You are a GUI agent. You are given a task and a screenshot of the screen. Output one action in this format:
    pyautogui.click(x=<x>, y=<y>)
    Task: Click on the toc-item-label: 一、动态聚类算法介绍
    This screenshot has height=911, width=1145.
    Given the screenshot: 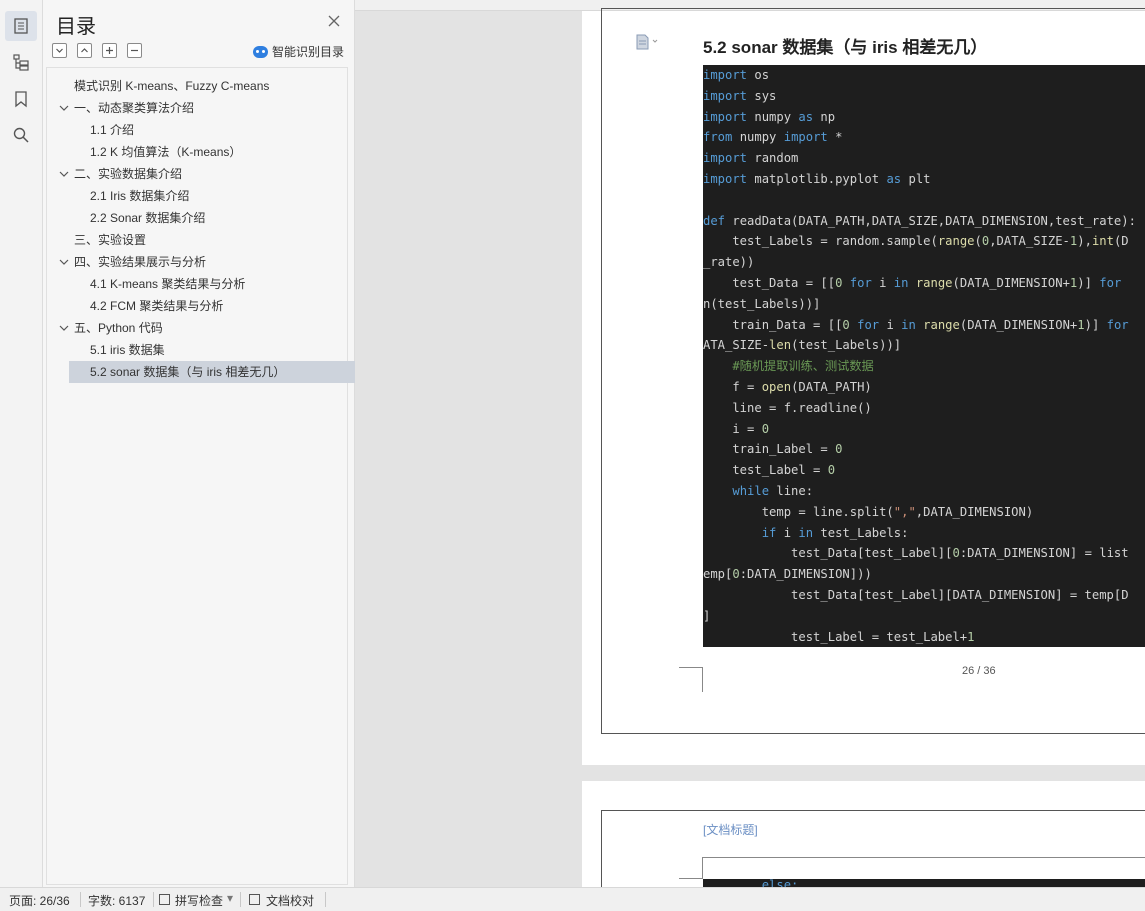 What is the action you would take?
    pyautogui.click(x=134, y=108)
    